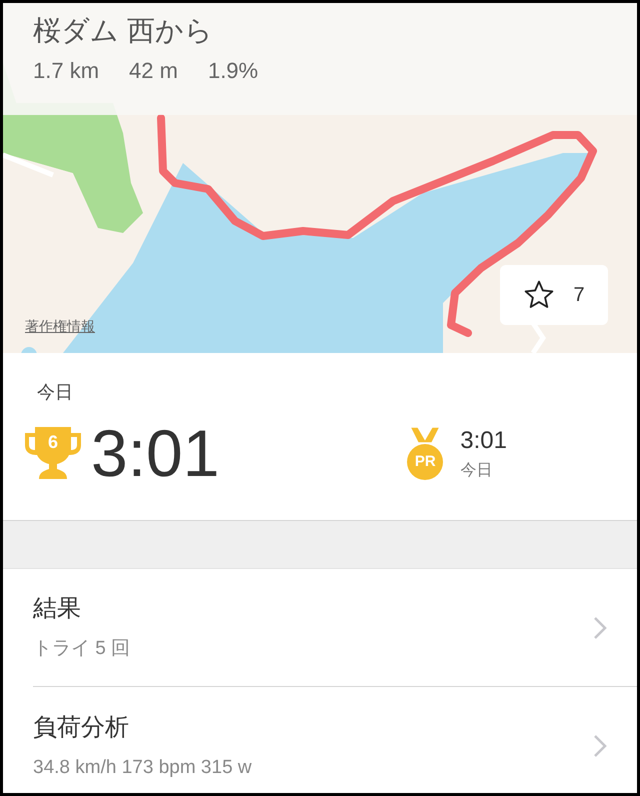 This screenshot has width=640, height=796. Describe the element at coordinates (81, 727) in the screenshot. I see `row-title: 負荷分析` at that location.